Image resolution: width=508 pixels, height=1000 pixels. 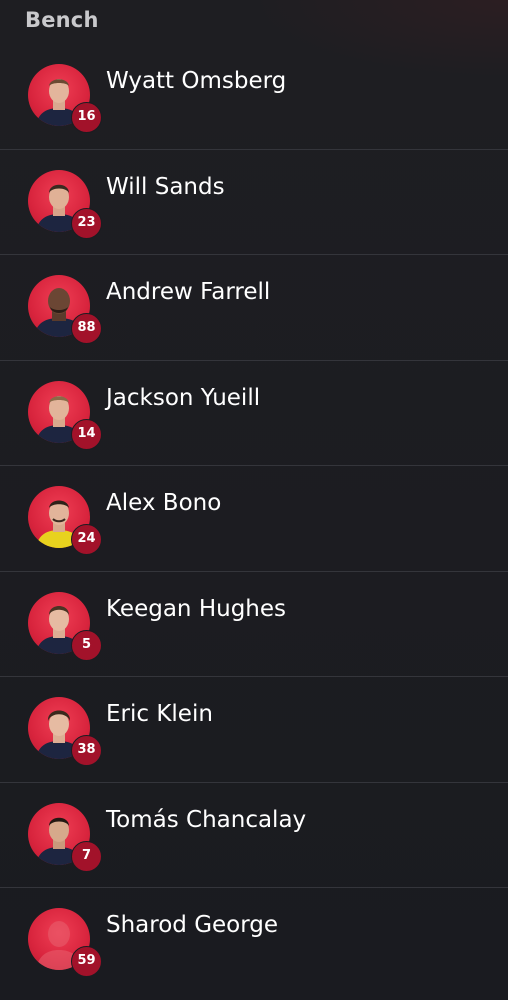 What do you see at coordinates (206, 819) in the screenshot?
I see `player-name: Tomás Chancalay` at bounding box center [206, 819].